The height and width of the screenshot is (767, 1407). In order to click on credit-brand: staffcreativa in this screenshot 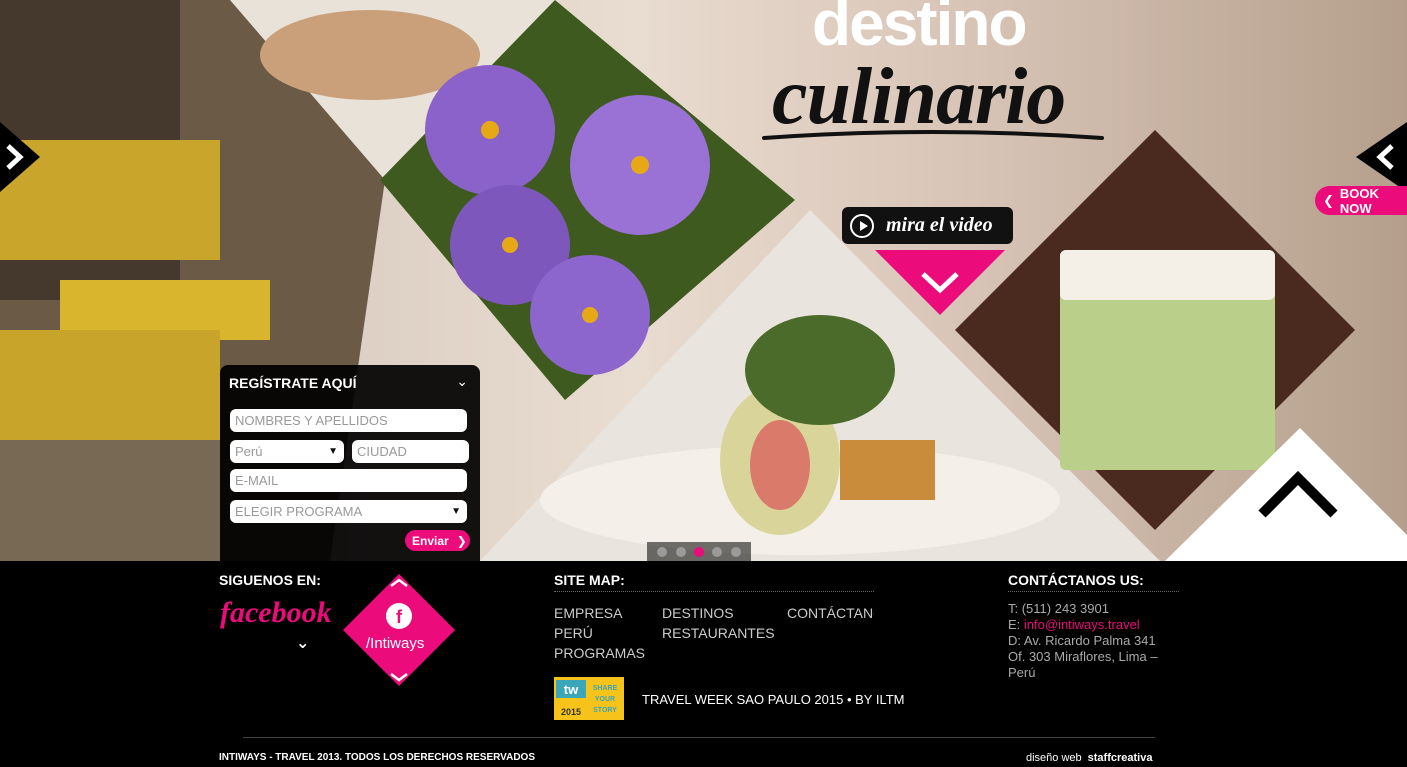, I will do `click(1120, 758)`.